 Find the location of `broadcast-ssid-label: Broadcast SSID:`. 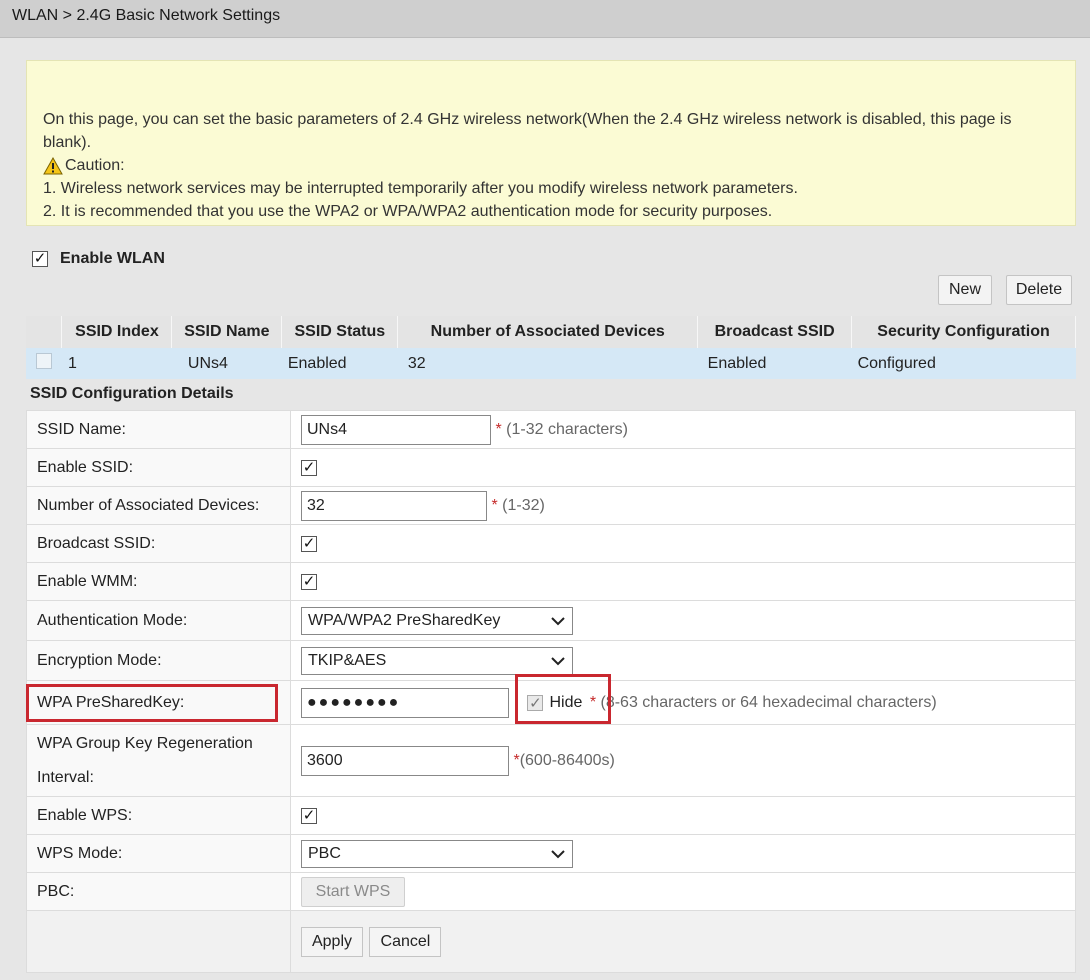

broadcast-ssid-label: Broadcast SSID: is located at coordinates (158, 543).